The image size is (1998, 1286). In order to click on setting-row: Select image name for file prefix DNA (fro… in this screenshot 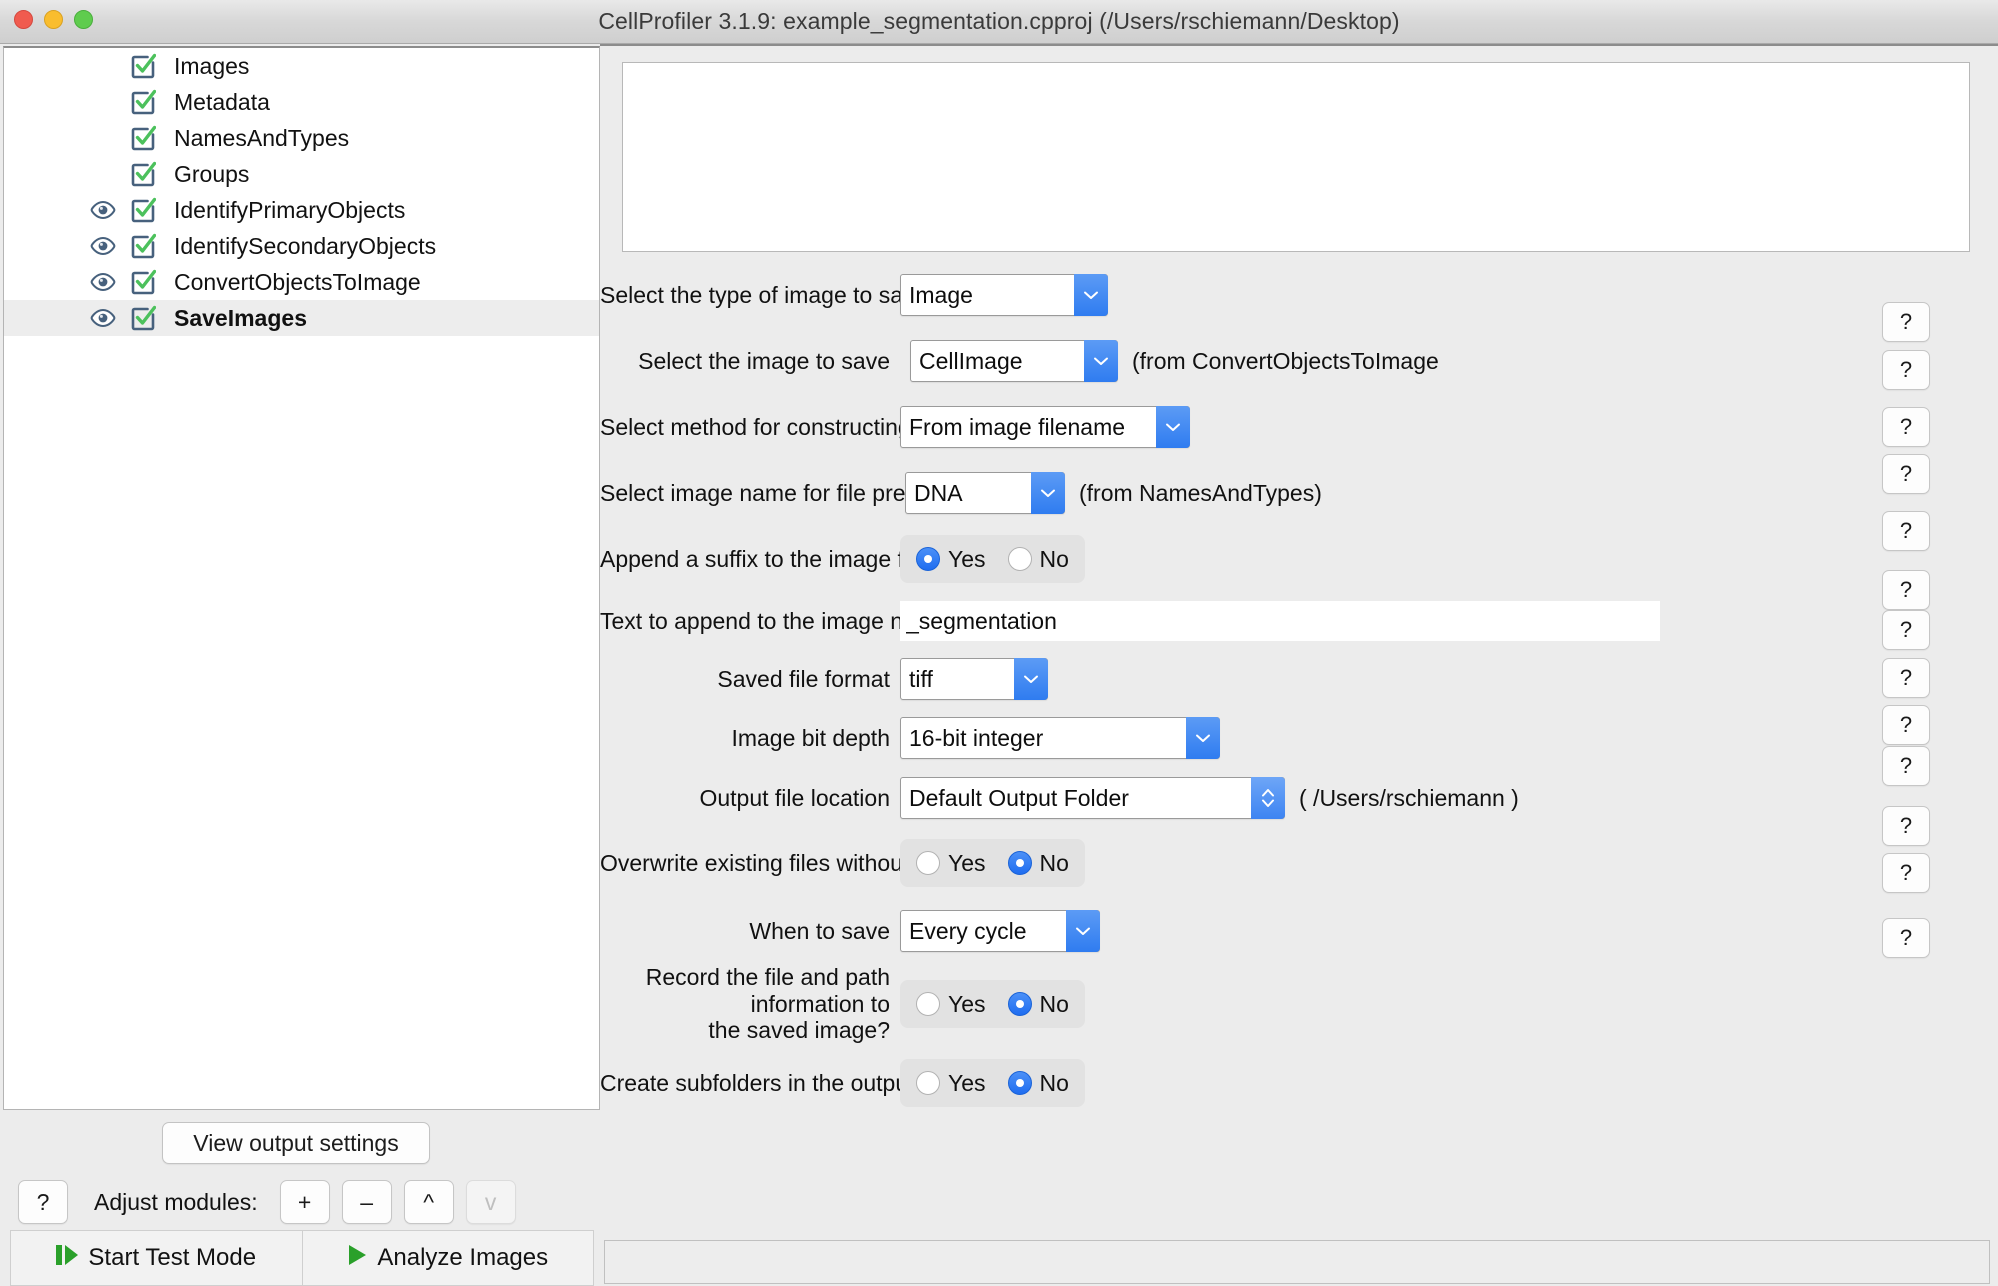, I will do `click(1299, 493)`.